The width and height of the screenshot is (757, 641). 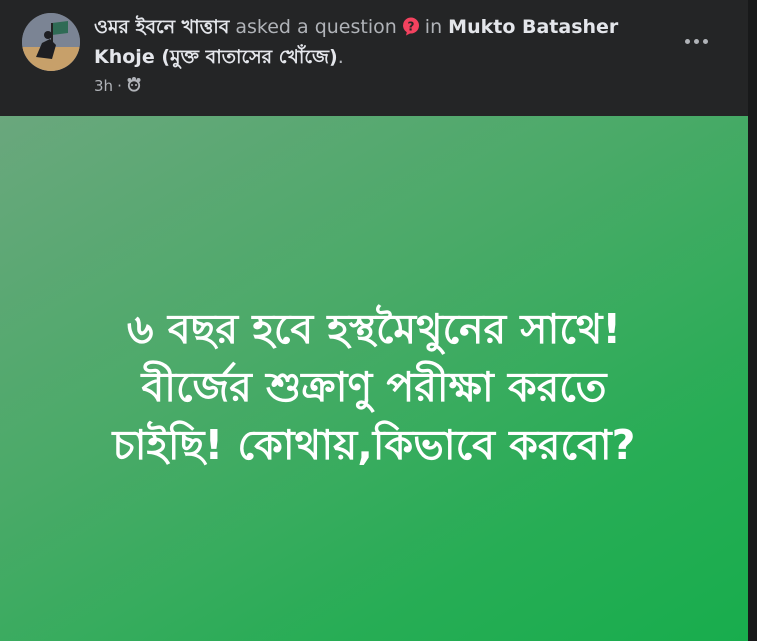 What do you see at coordinates (51, 42) in the screenshot?
I see `author-avatar` at bounding box center [51, 42].